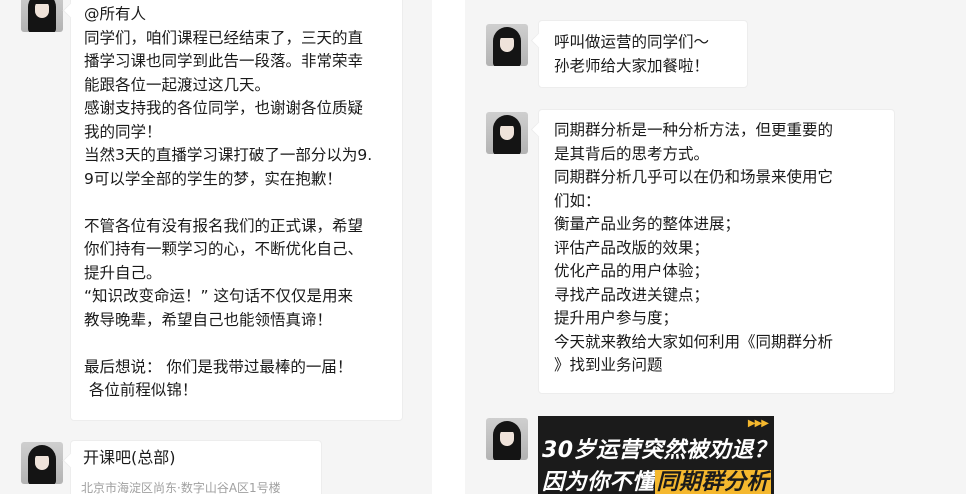 Image resolution: width=966 pixels, height=494 pixels. Describe the element at coordinates (608, 365) in the screenshot. I see `message-line: 》找到业务问题` at that location.